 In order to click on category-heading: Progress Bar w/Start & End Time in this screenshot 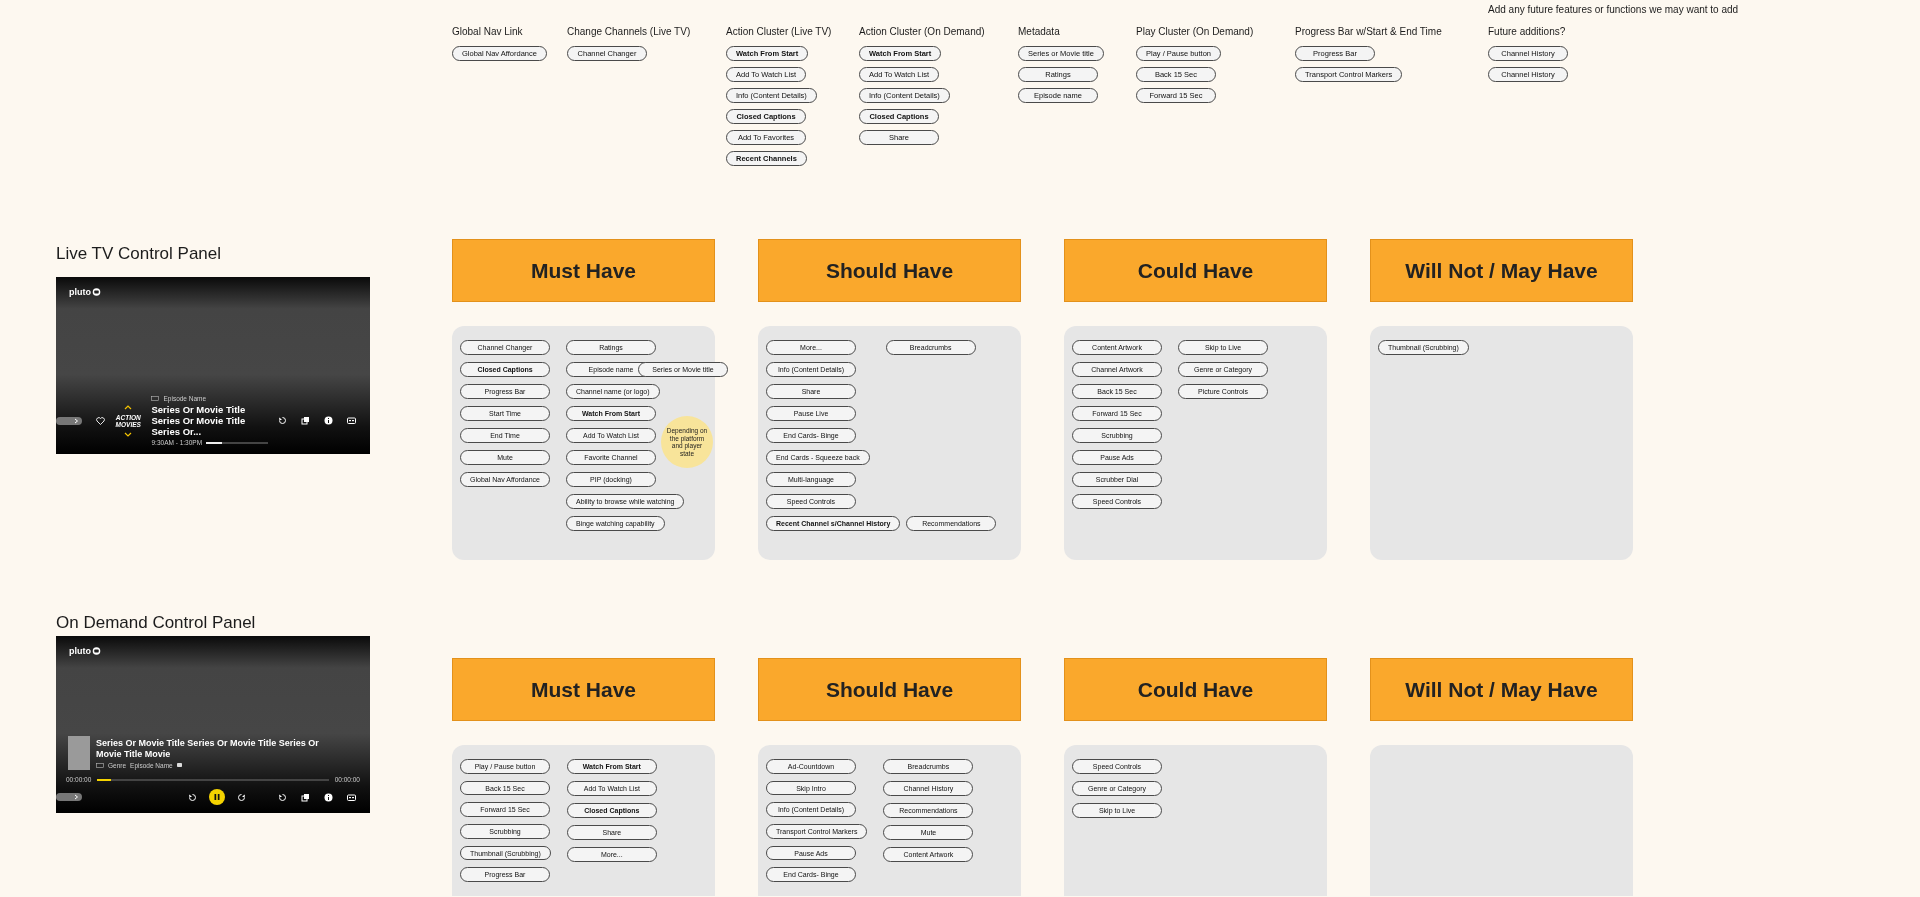, I will do `click(1368, 31)`.